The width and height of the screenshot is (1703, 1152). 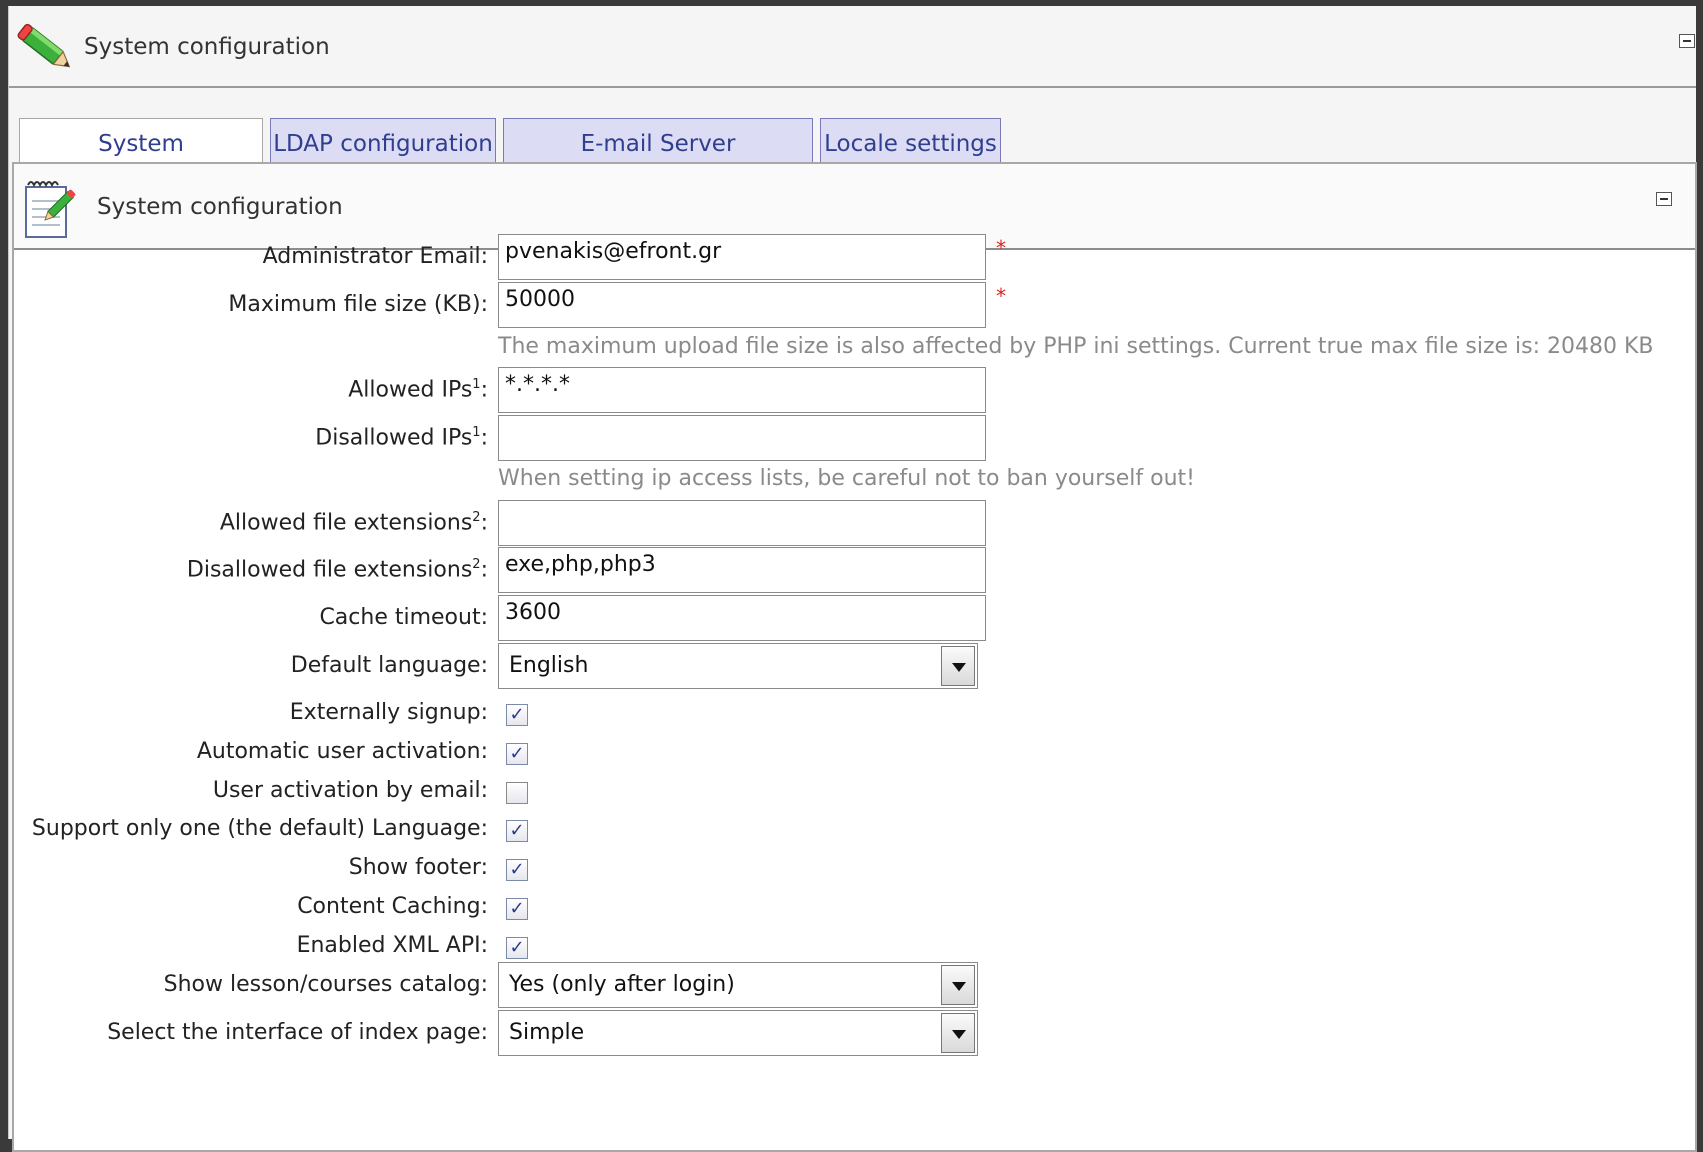 I want to click on externally-signup-label: Externally signup:, so click(x=388, y=712).